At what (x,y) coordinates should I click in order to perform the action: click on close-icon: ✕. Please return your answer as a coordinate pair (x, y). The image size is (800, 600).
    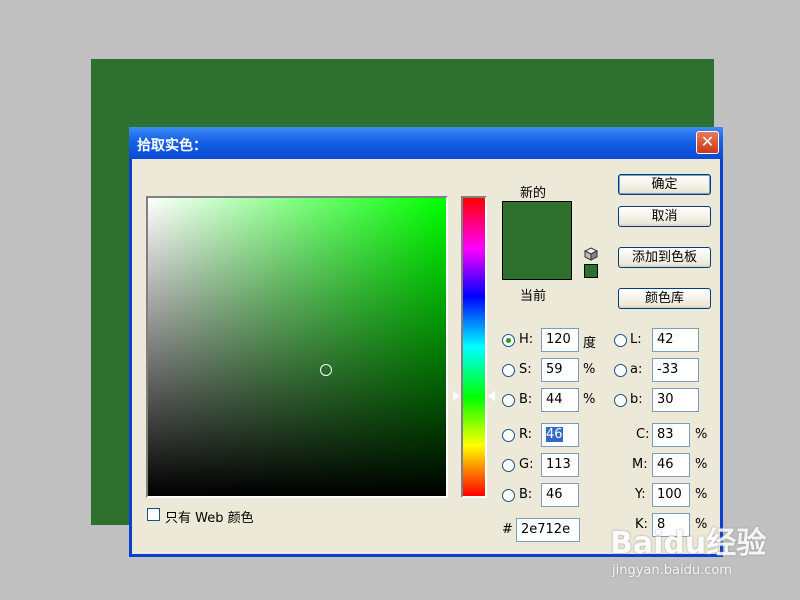
    Looking at the image, I should click on (707, 141).